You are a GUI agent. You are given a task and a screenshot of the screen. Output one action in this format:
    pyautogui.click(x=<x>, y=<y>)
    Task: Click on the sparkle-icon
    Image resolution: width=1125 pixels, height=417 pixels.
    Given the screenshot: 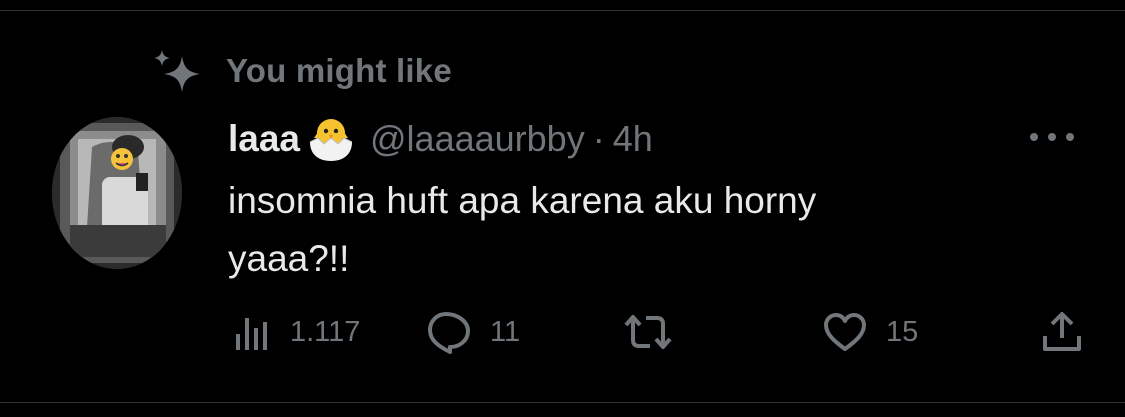 What is the action you would take?
    pyautogui.click(x=177, y=71)
    